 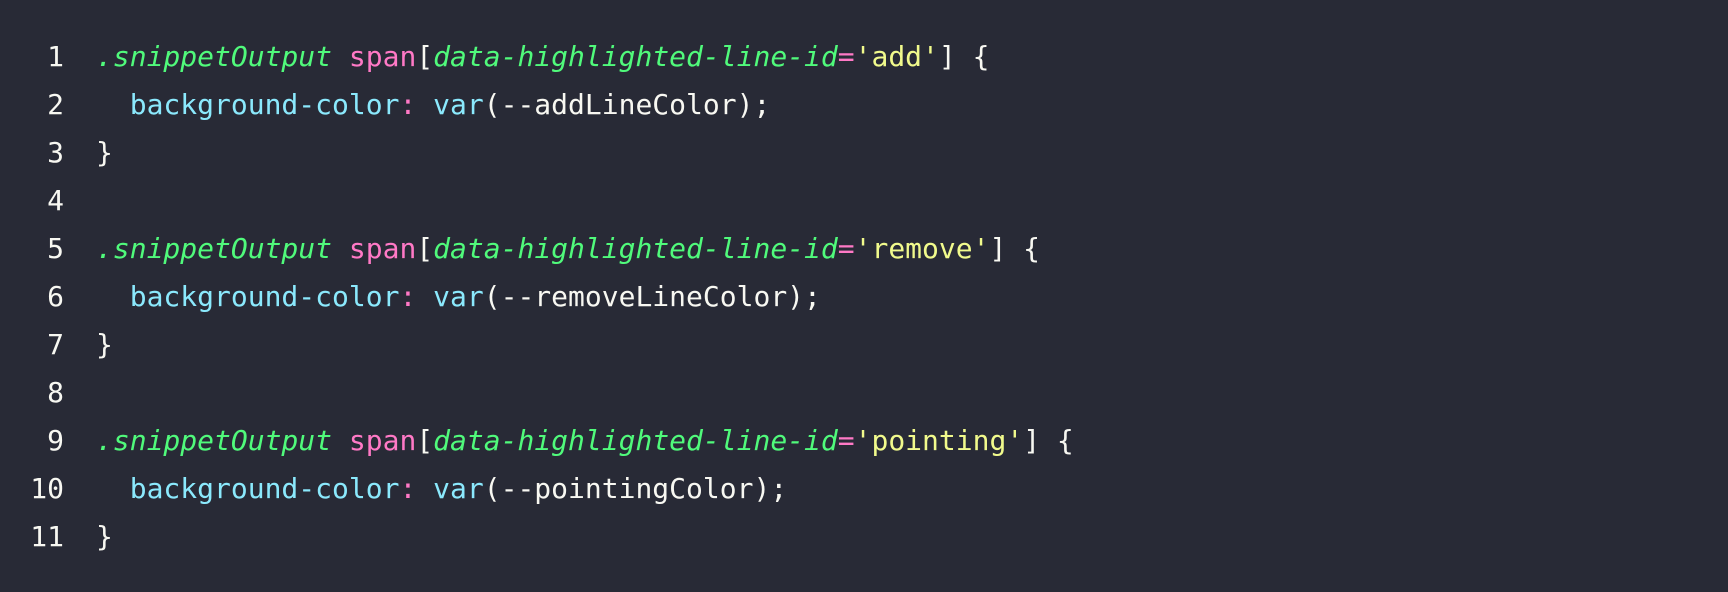 What do you see at coordinates (644, 296) in the screenshot?
I see `code-token-ident: --removeLineColor` at bounding box center [644, 296].